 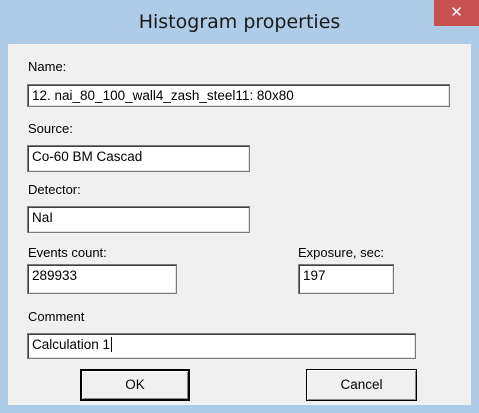 I want to click on name-field: 12. nai_80_100_wall4_zash_steel11: 80x80, so click(x=238, y=95).